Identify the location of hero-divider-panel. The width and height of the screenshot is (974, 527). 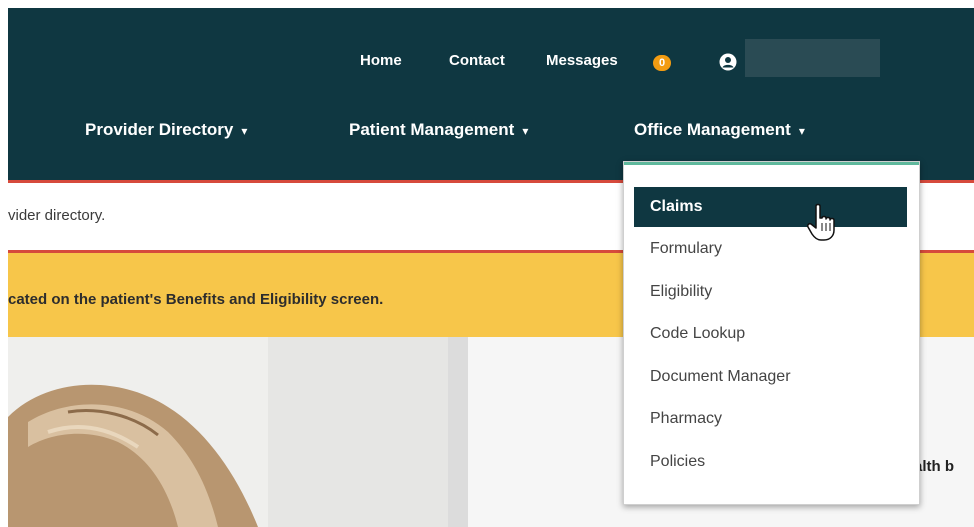
(458, 432).